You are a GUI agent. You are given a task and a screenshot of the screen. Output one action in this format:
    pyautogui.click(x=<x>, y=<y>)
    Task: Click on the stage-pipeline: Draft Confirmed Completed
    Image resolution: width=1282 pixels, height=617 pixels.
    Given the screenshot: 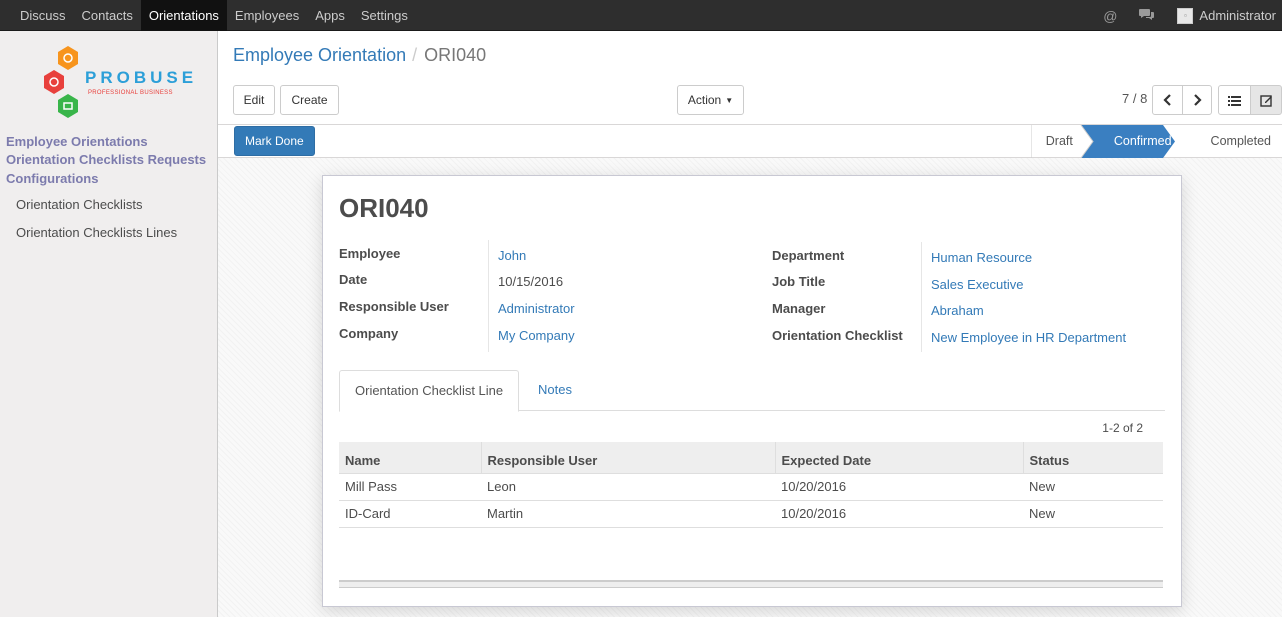 What is the action you would take?
    pyautogui.click(x=1156, y=141)
    